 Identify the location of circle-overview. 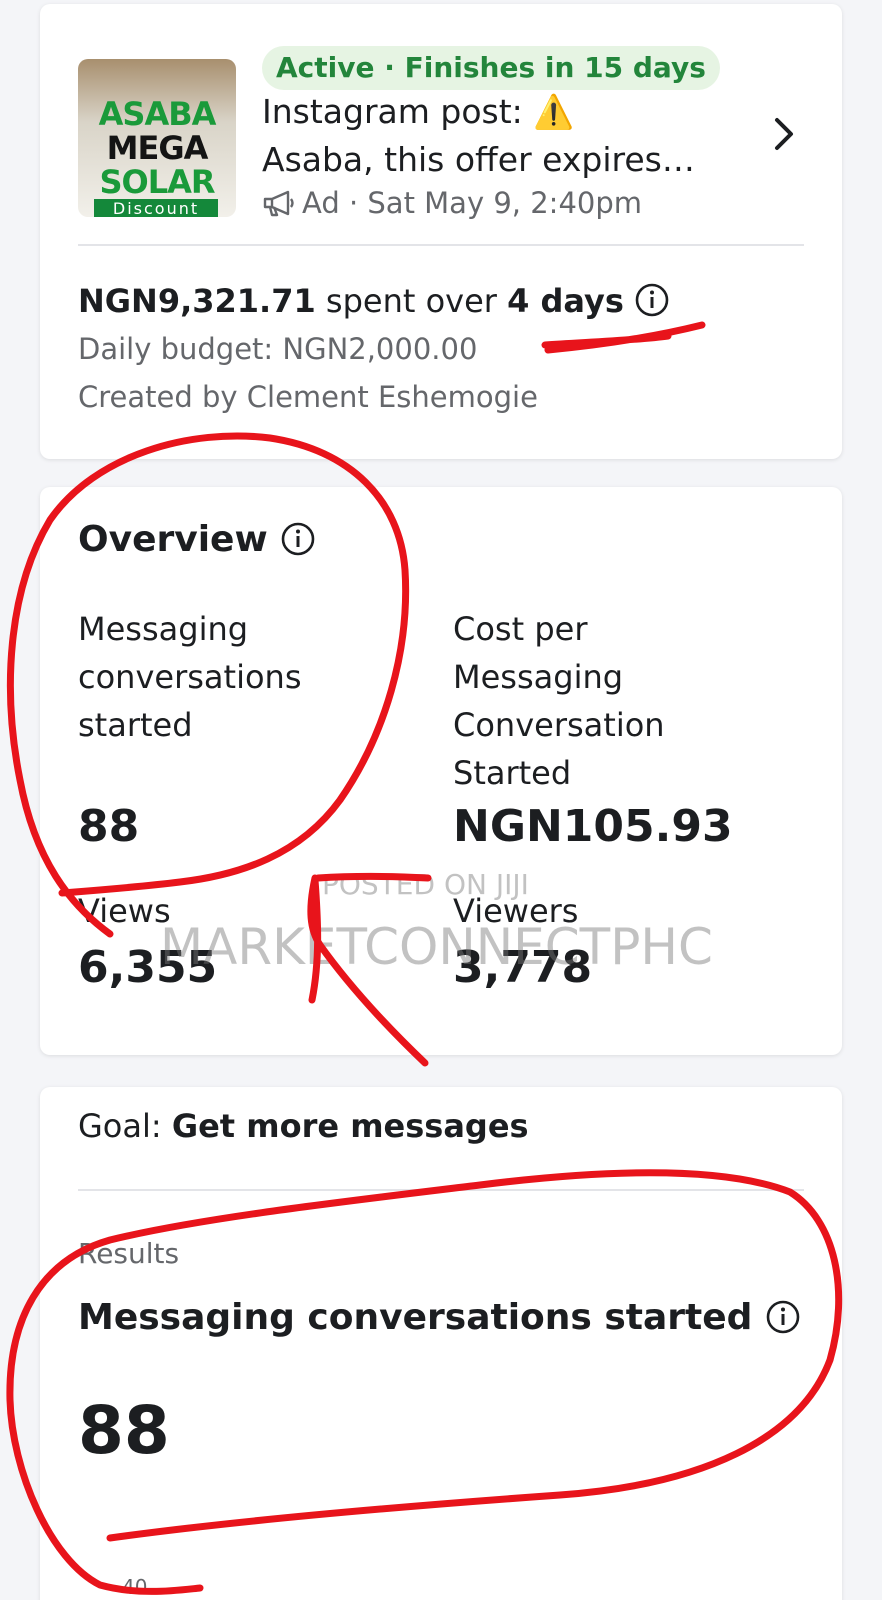
(208, 685).